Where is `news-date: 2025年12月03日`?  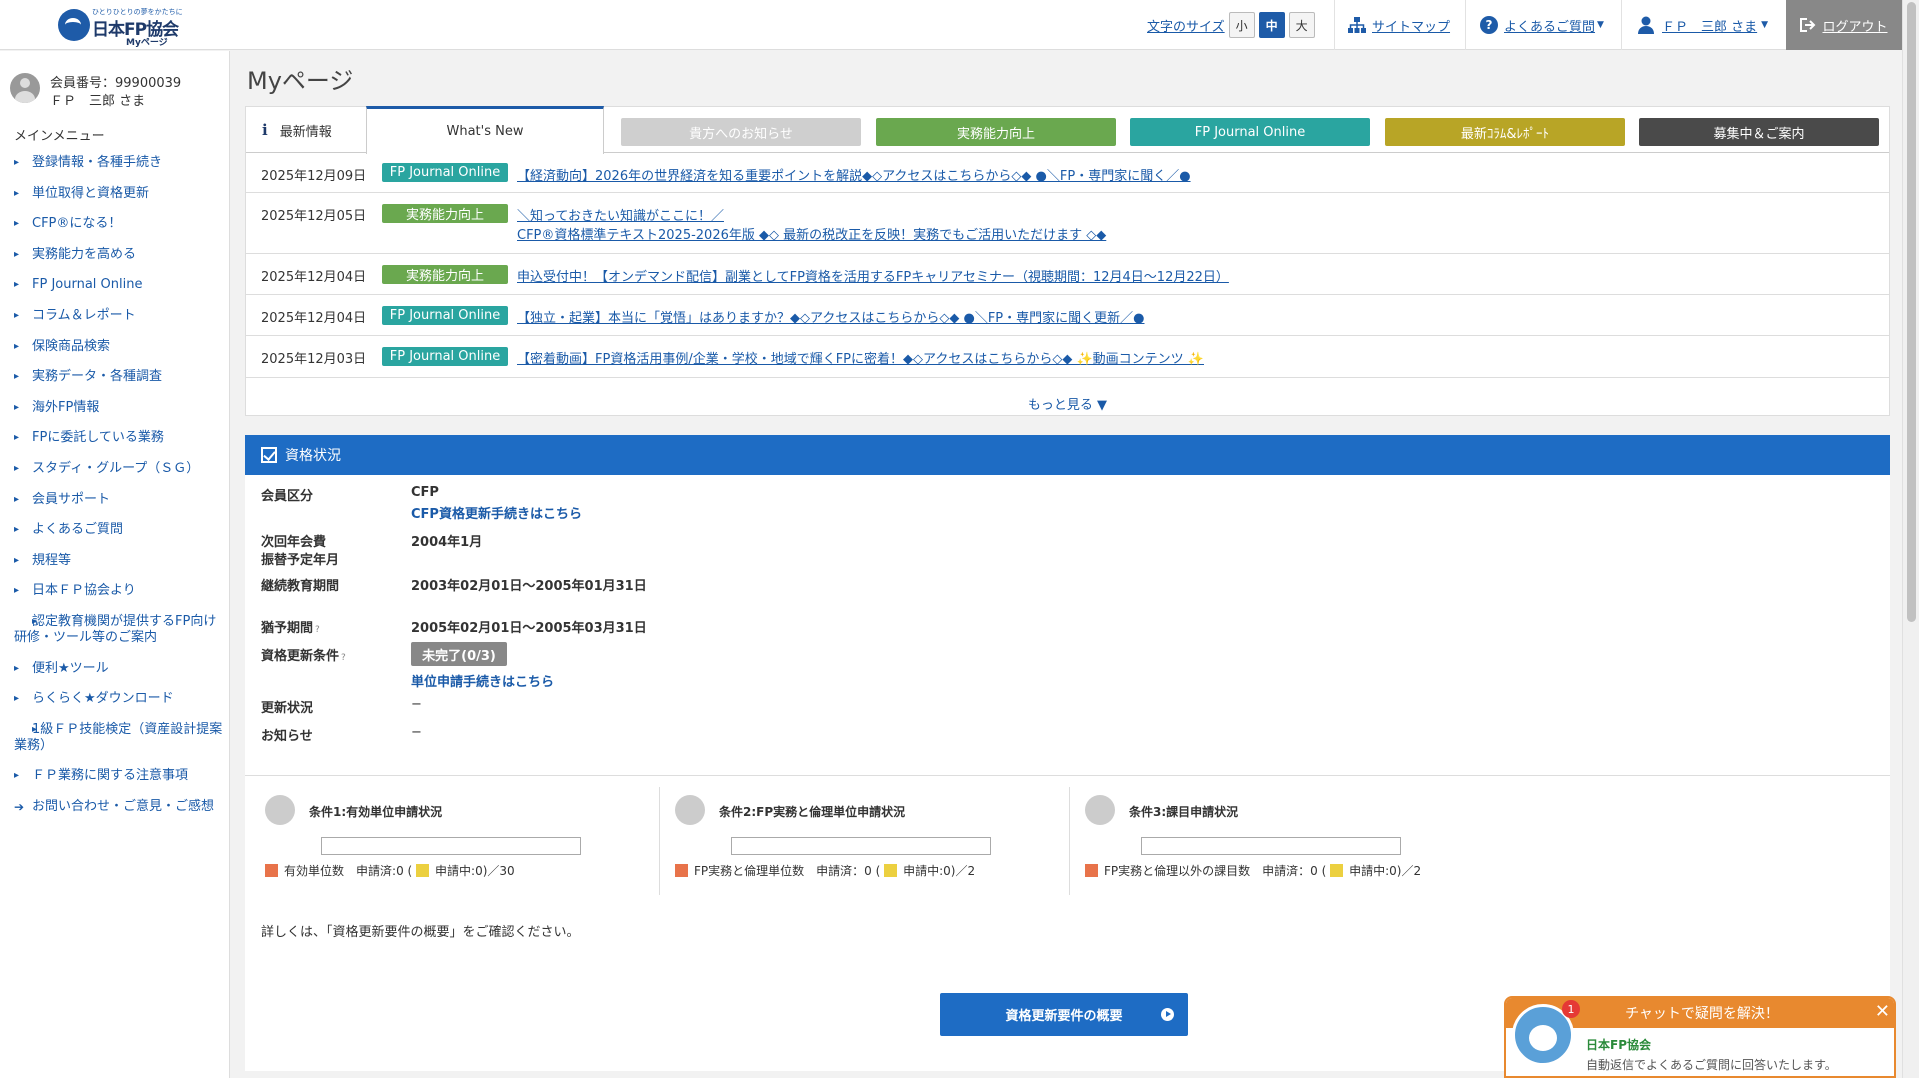
news-date: 2025年12月03日 is located at coordinates (314, 359).